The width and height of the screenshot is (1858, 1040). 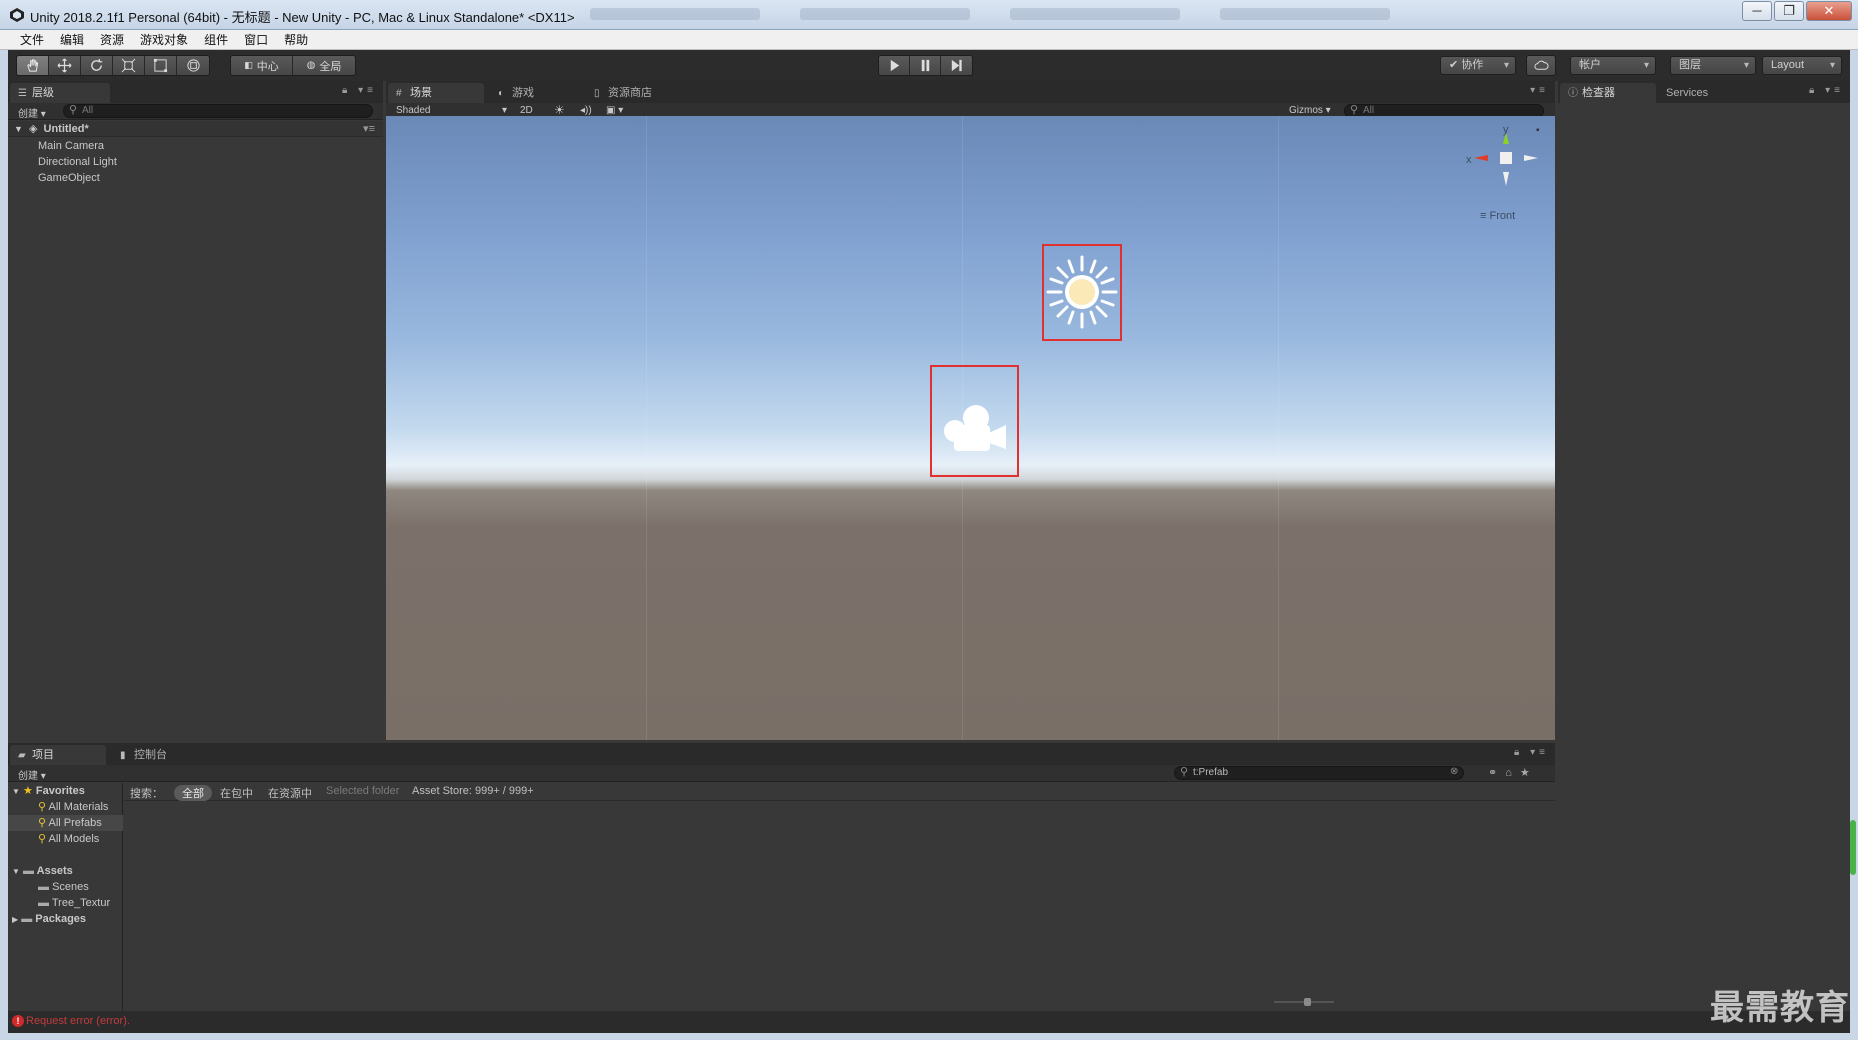 What do you see at coordinates (58, 807) in the screenshot?
I see `favorite-item: ⚲ All Materials` at bounding box center [58, 807].